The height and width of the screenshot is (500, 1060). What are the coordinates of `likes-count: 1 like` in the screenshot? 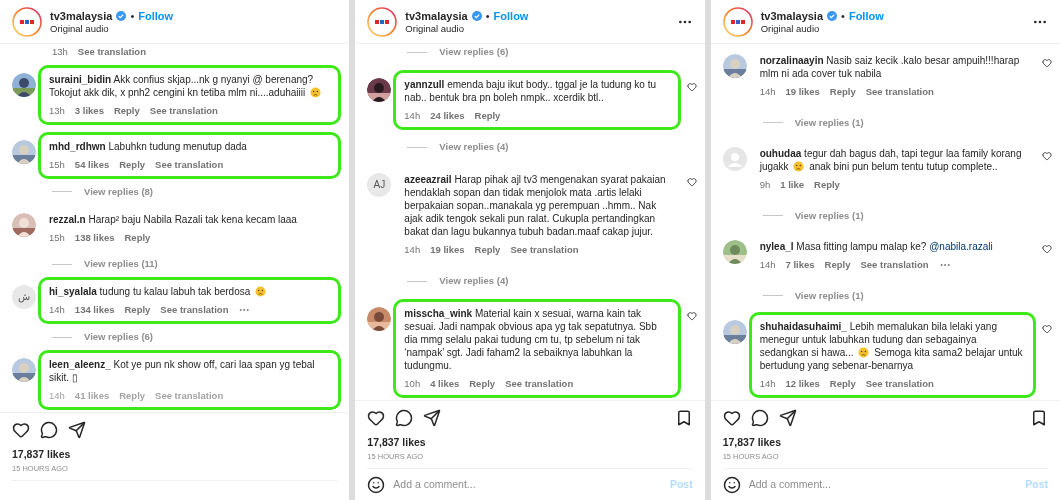 It's located at (792, 185).